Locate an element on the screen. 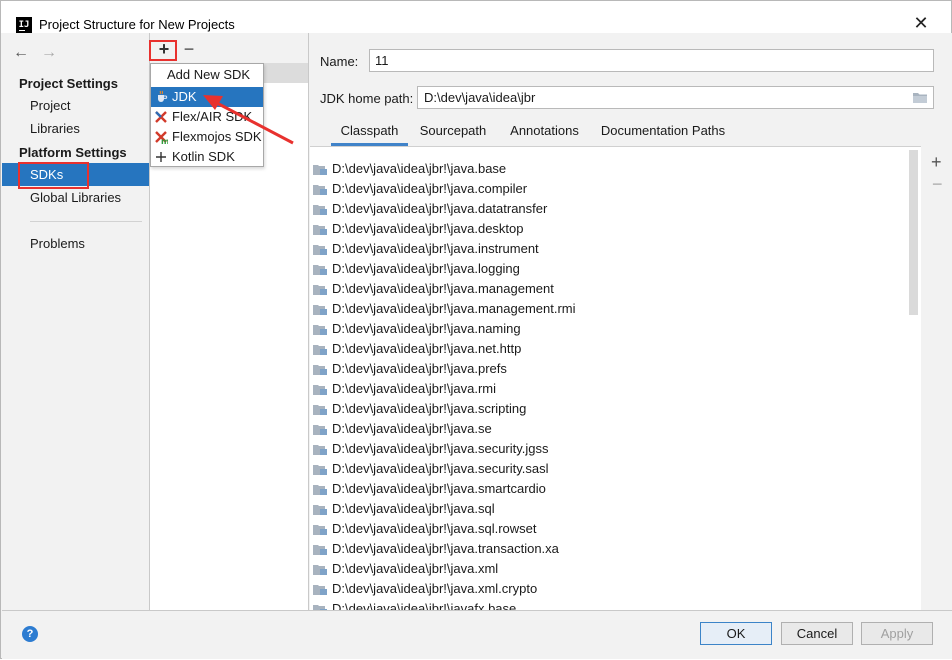 This screenshot has width=952, height=660. classpath-row-label: D:\dev\java\idea\jbr!\java.rmi is located at coordinates (414, 388).